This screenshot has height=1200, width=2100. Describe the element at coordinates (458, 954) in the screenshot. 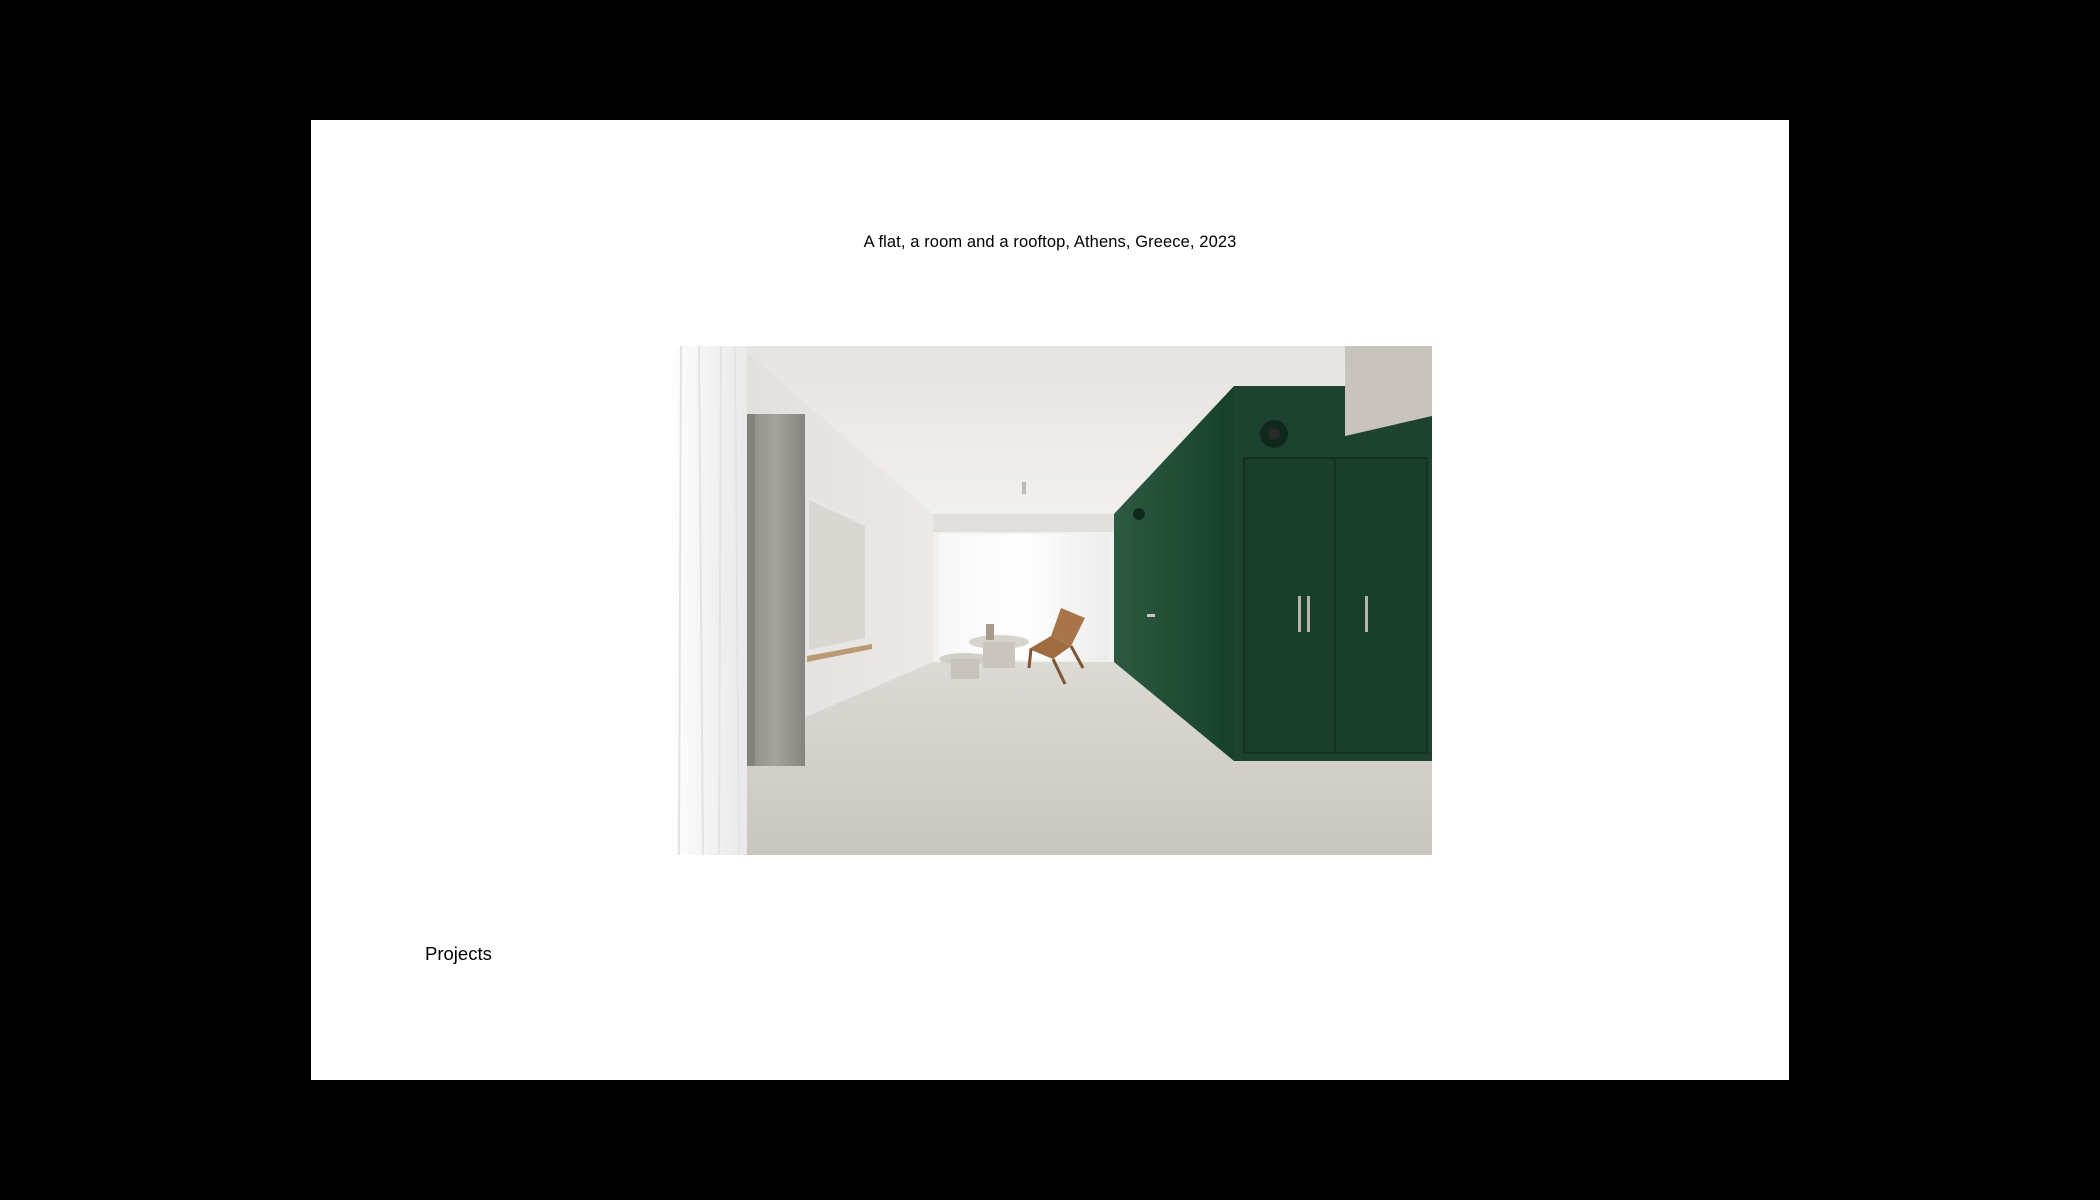

I see `projects-nav-link: Projects` at that location.